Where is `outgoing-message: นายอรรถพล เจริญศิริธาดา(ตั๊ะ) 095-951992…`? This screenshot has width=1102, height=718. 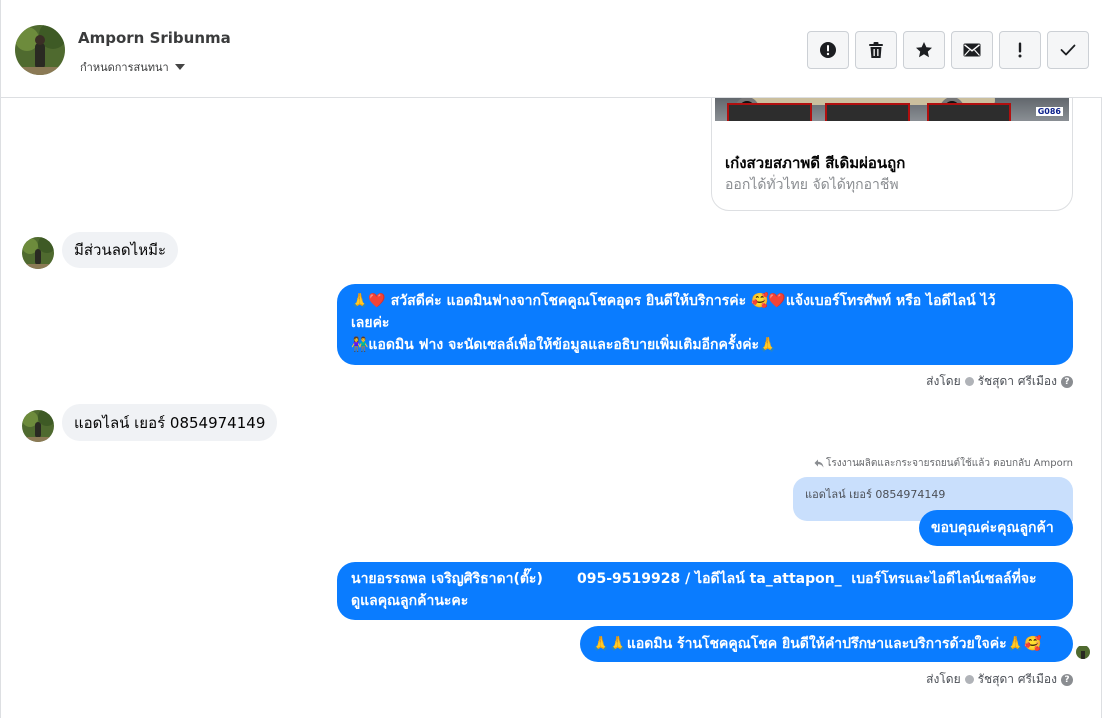
outgoing-message: นายอรรถพล เจริญศิริธาดา(ตั๊ะ) 095-951992… is located at coordinates (705, 591).